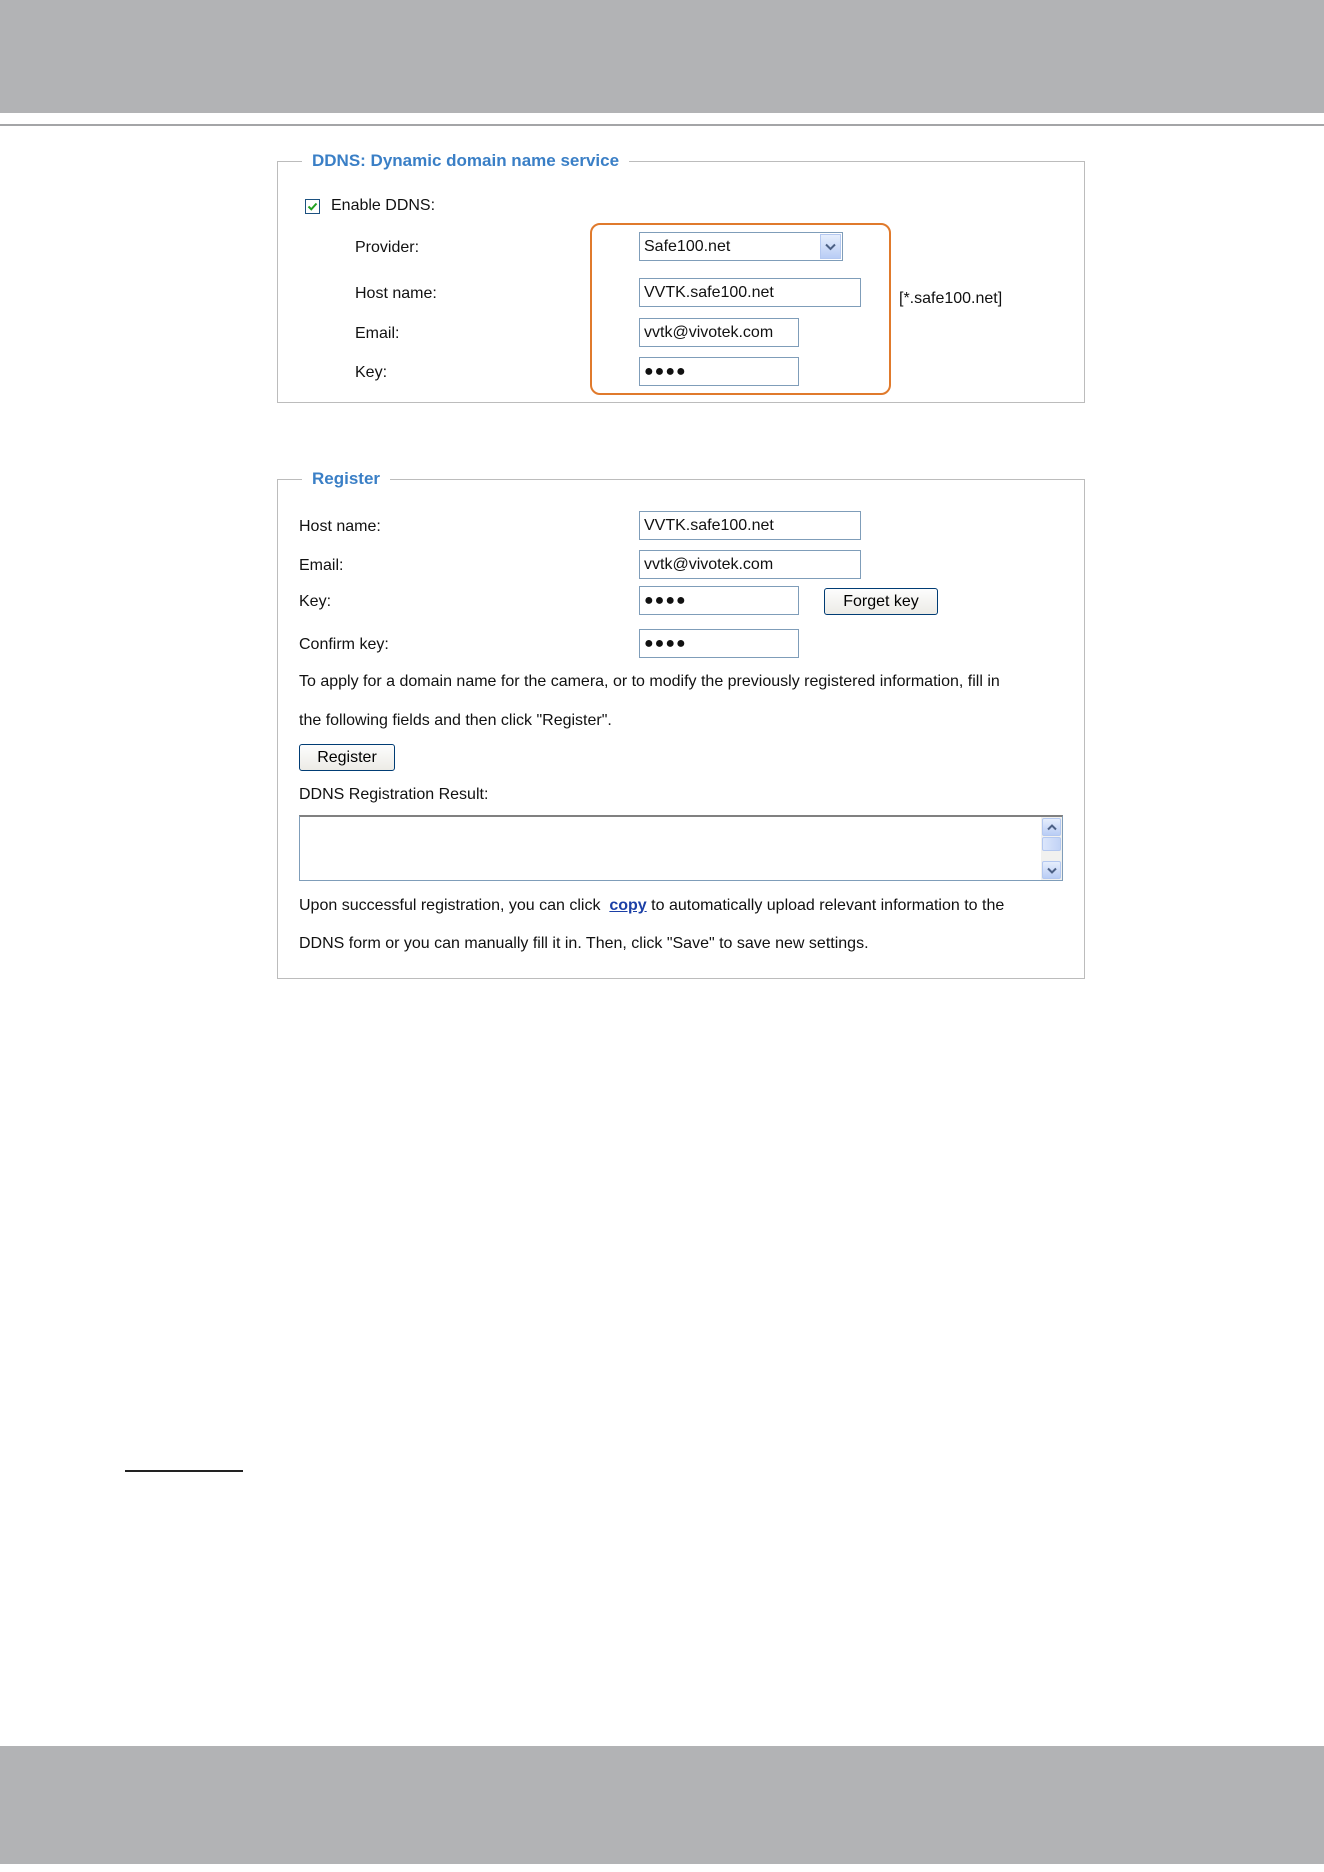 The width and height of the screenshot is (1324, 1872). What do you see at coordinates (371, 372) in the screenshot?
I see `key-label: Key:` at bounding box center [371, 372].